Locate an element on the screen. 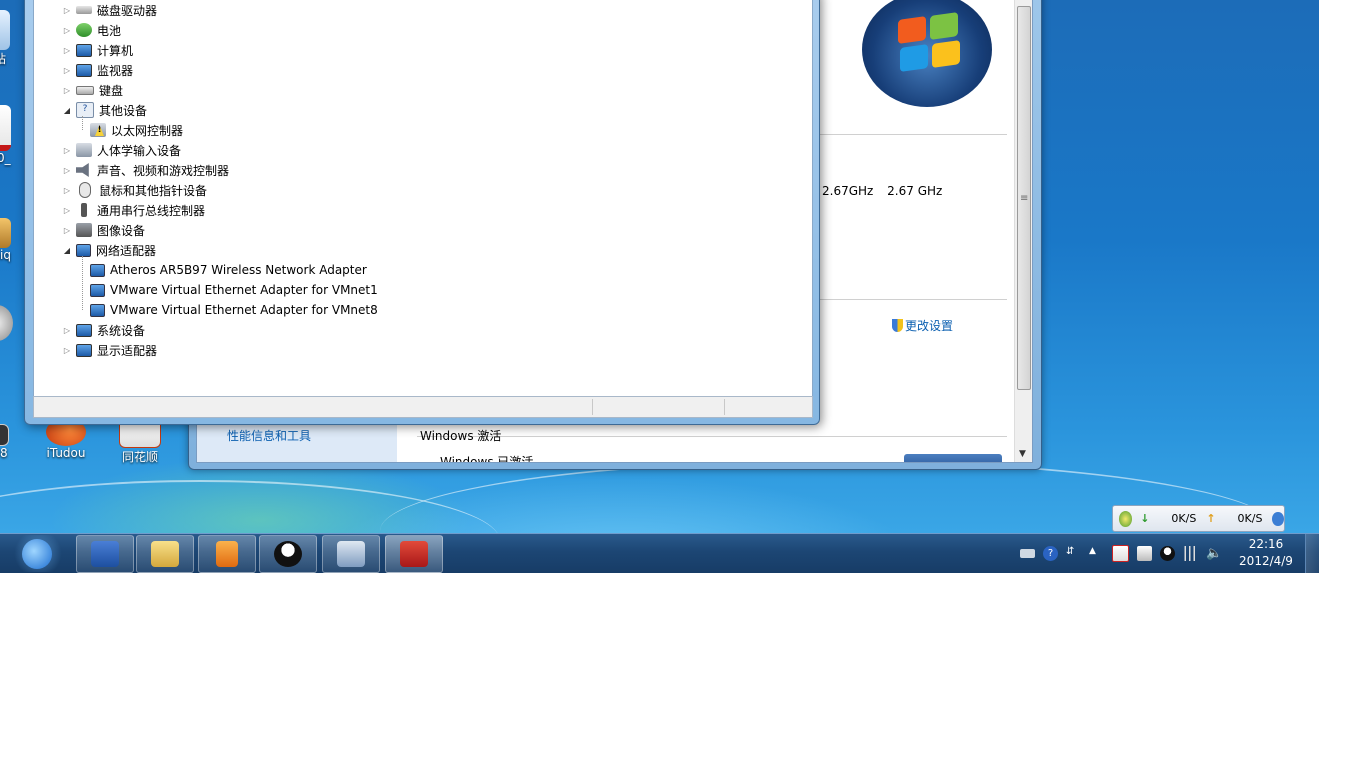 Image resolution: width=1366 pixels, height=768 pixels. tree-node: ▷ 系统设备 is located at coordinates (103, 330).